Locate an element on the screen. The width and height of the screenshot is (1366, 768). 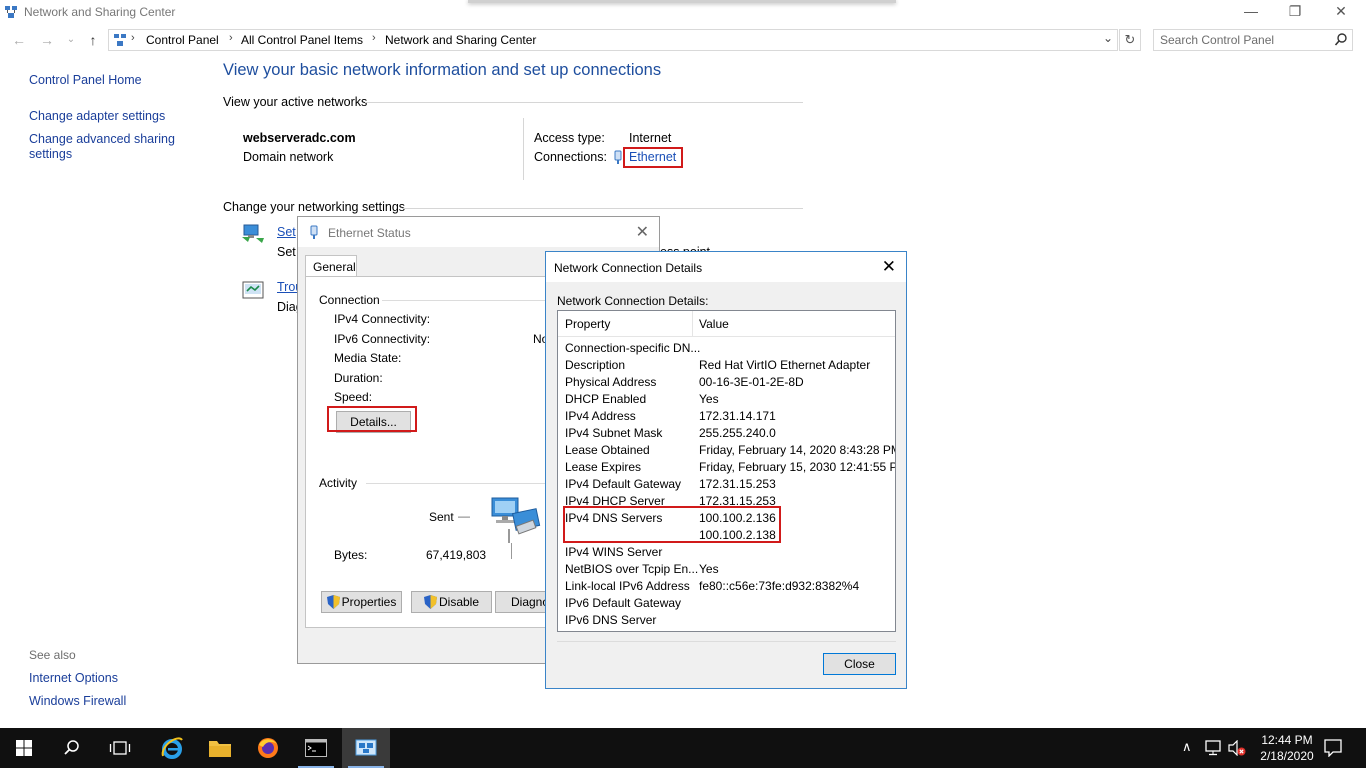
volume-muted-icon is located at coordinates (1237, 748).